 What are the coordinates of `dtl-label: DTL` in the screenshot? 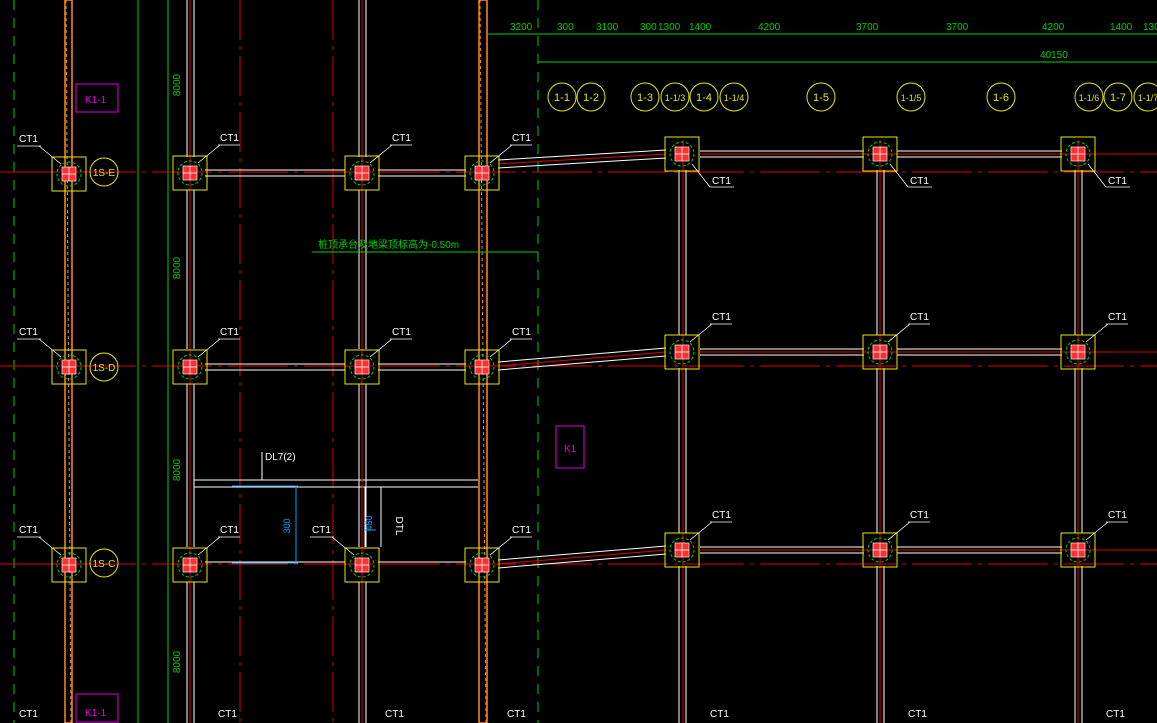 It's located at (398, 526).